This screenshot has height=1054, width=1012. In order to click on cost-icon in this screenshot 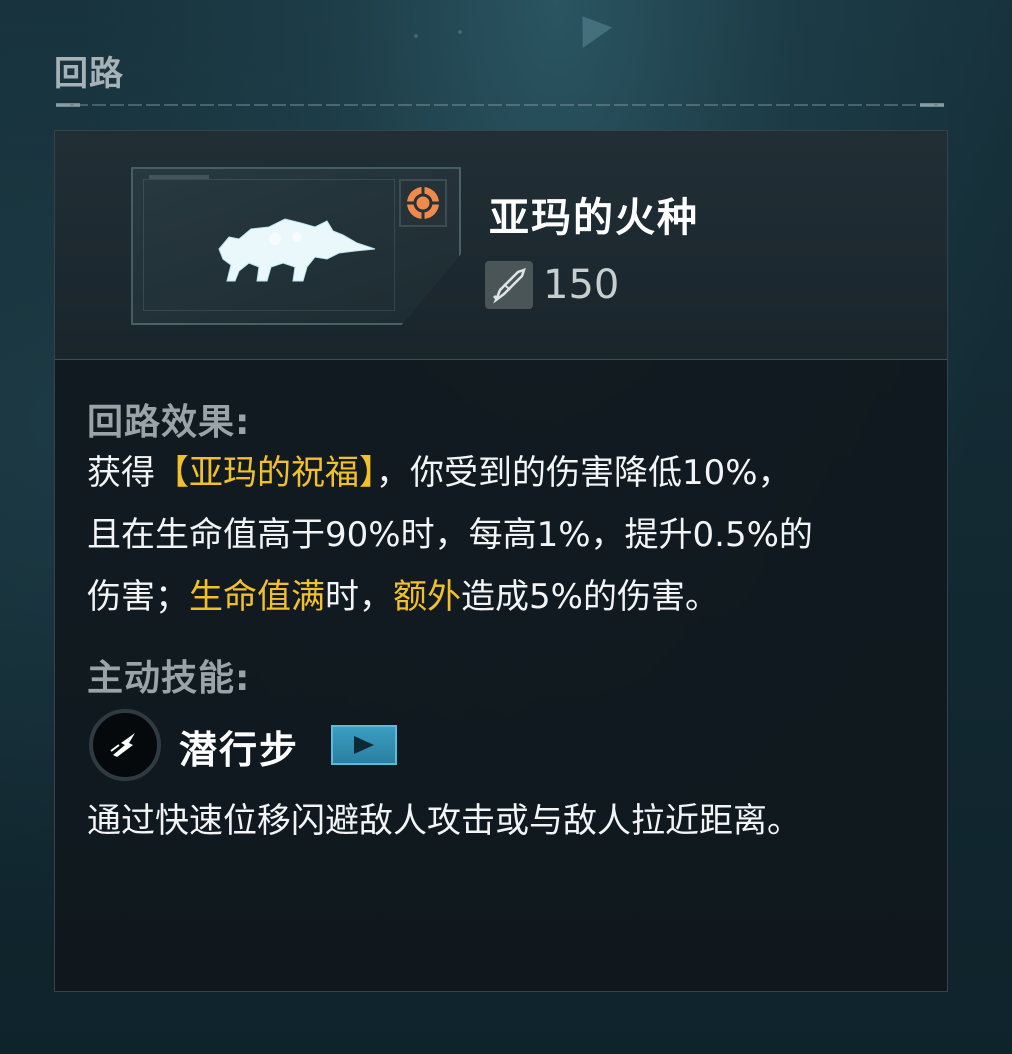, I will do `click(509, 285)`.